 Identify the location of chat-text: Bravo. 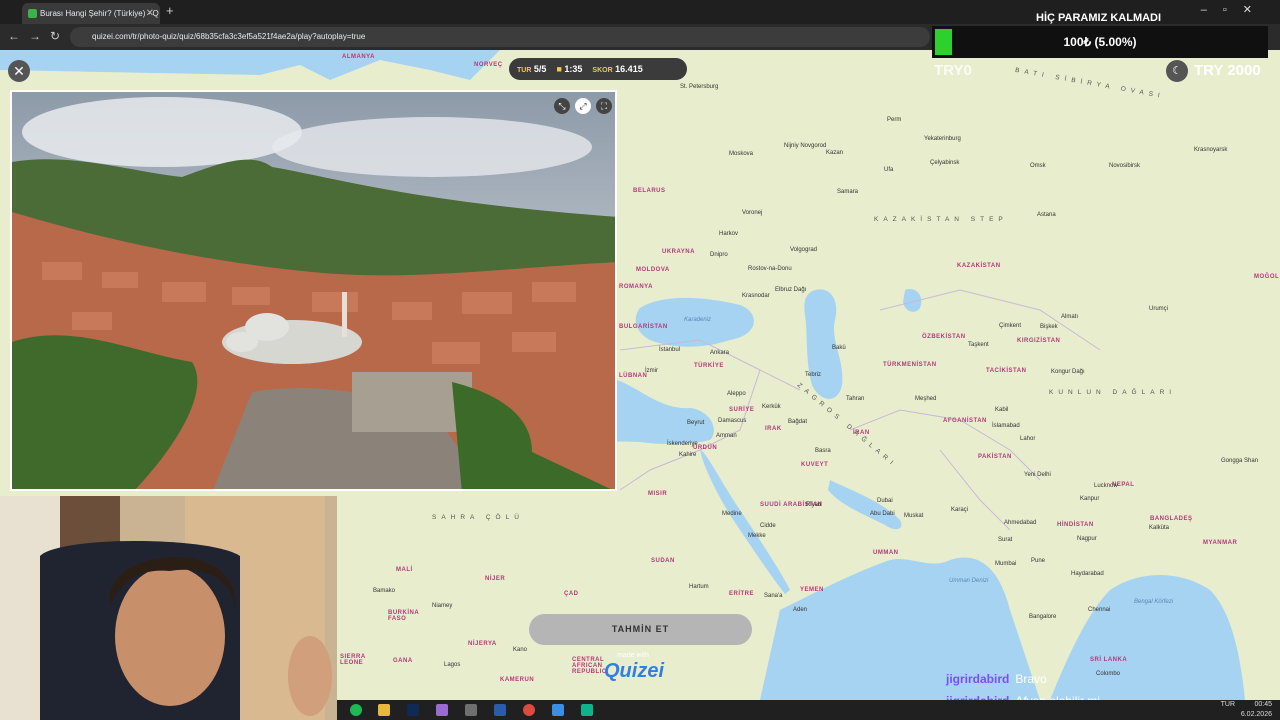
(1031, 679).